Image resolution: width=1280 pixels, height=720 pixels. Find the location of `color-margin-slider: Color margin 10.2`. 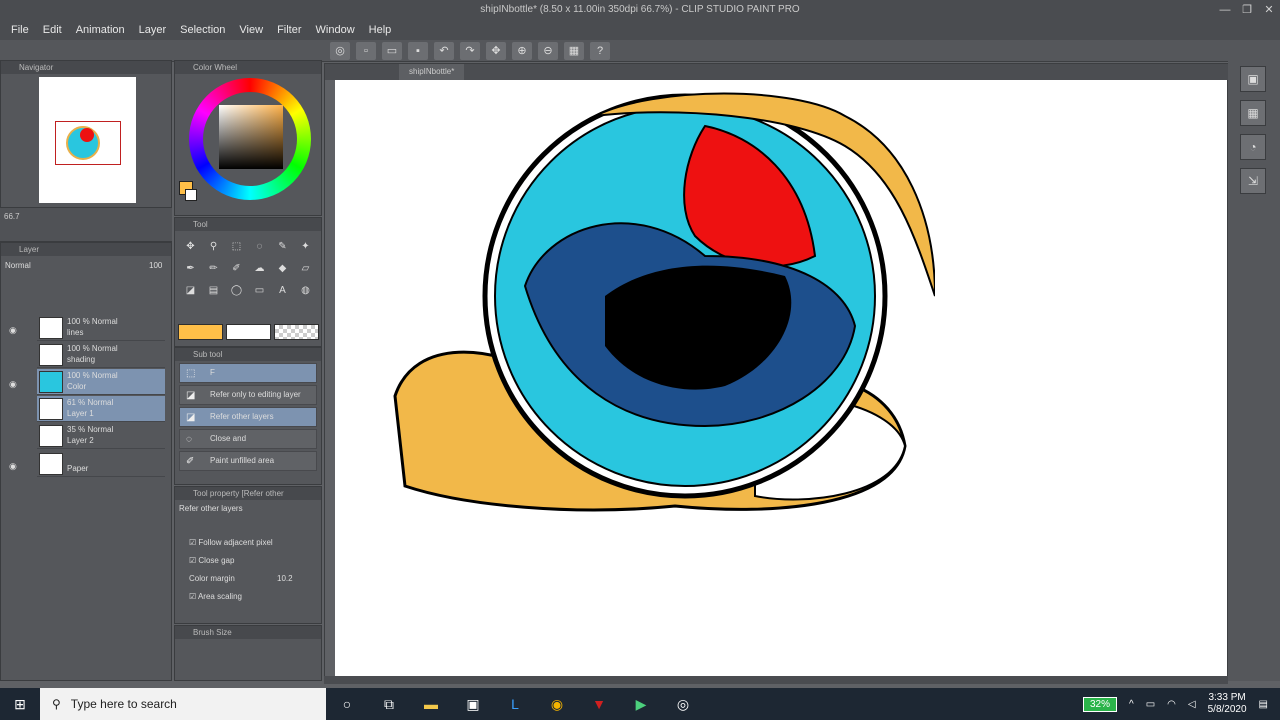

color-margin-slider: Color margin 10.2 is located at coordinates (248, 579).